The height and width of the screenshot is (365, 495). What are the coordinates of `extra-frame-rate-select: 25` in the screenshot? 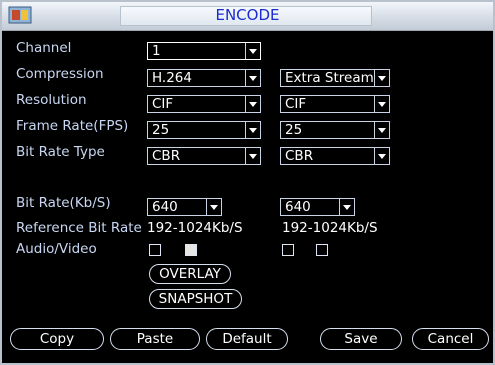 It's located at (335, 130).